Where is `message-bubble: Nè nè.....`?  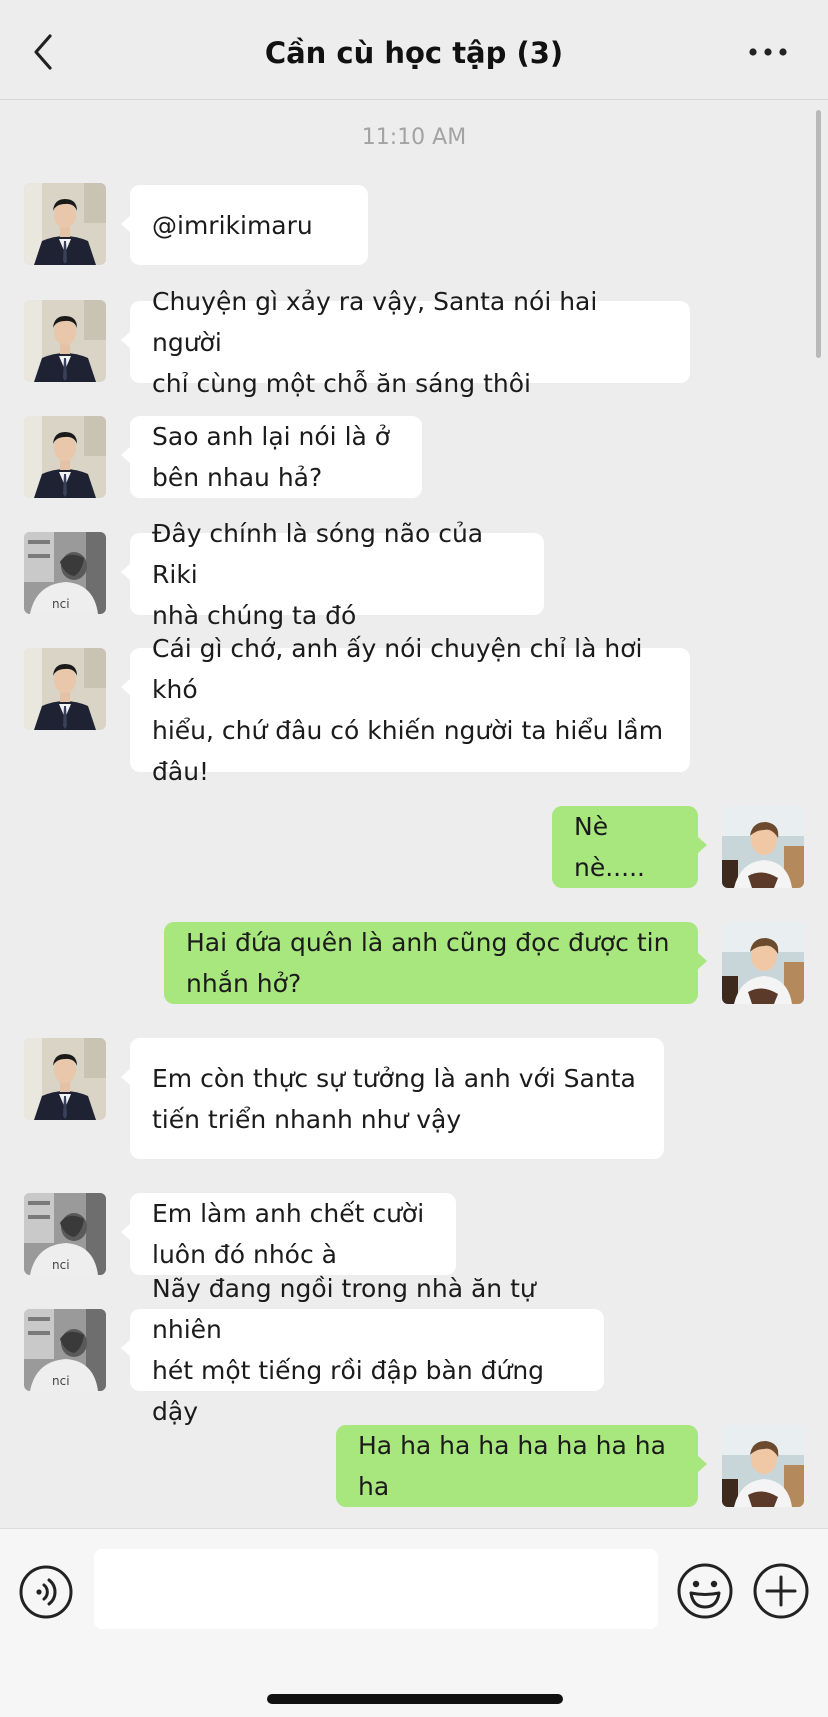 message-bubble: Nè nè..... is located at coordinates (629, 847).